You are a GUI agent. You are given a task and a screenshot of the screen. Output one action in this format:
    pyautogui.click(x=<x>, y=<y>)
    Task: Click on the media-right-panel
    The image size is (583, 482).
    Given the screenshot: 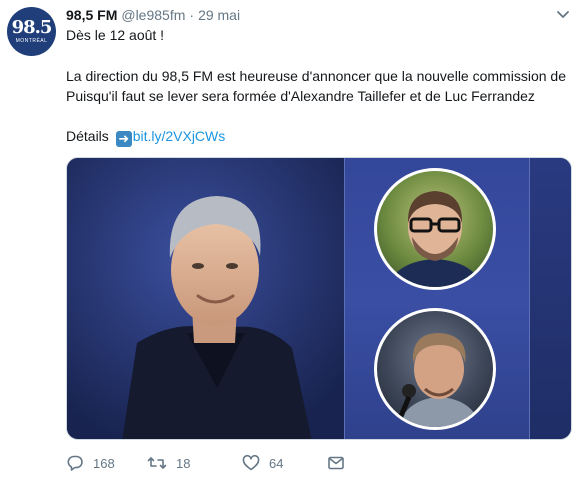 What is the action you would take?
    pyautogui.click(x=550, y=298)
    